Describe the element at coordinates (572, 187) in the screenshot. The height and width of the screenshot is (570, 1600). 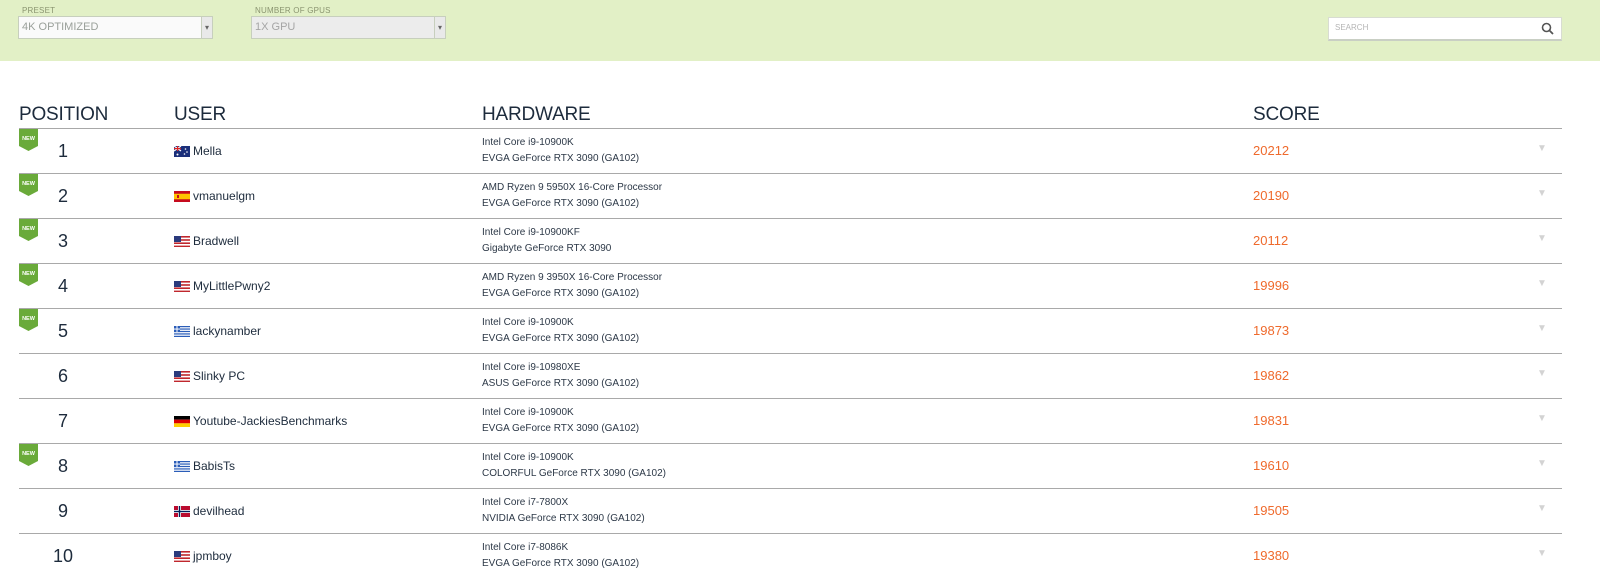
I see `cpu-text: AMD Ryzen 9 5950X 16-Core Processor` at that location.